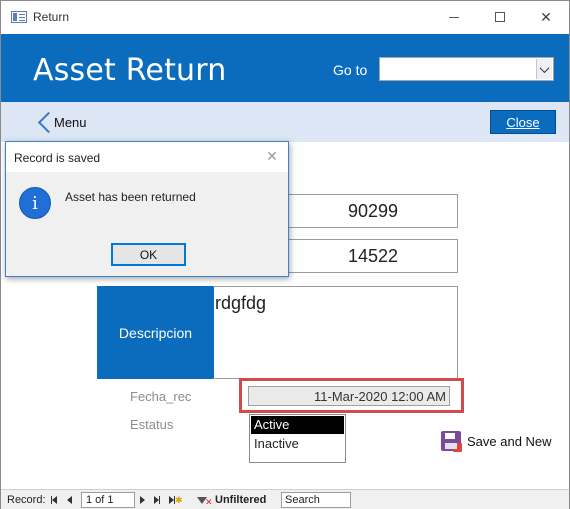 The width and height of the screenshot is (570, 509). Describe the element at coordinates (297, 444) in the screenshot. I see `estatus-option-inactive: Inactive` at that location.